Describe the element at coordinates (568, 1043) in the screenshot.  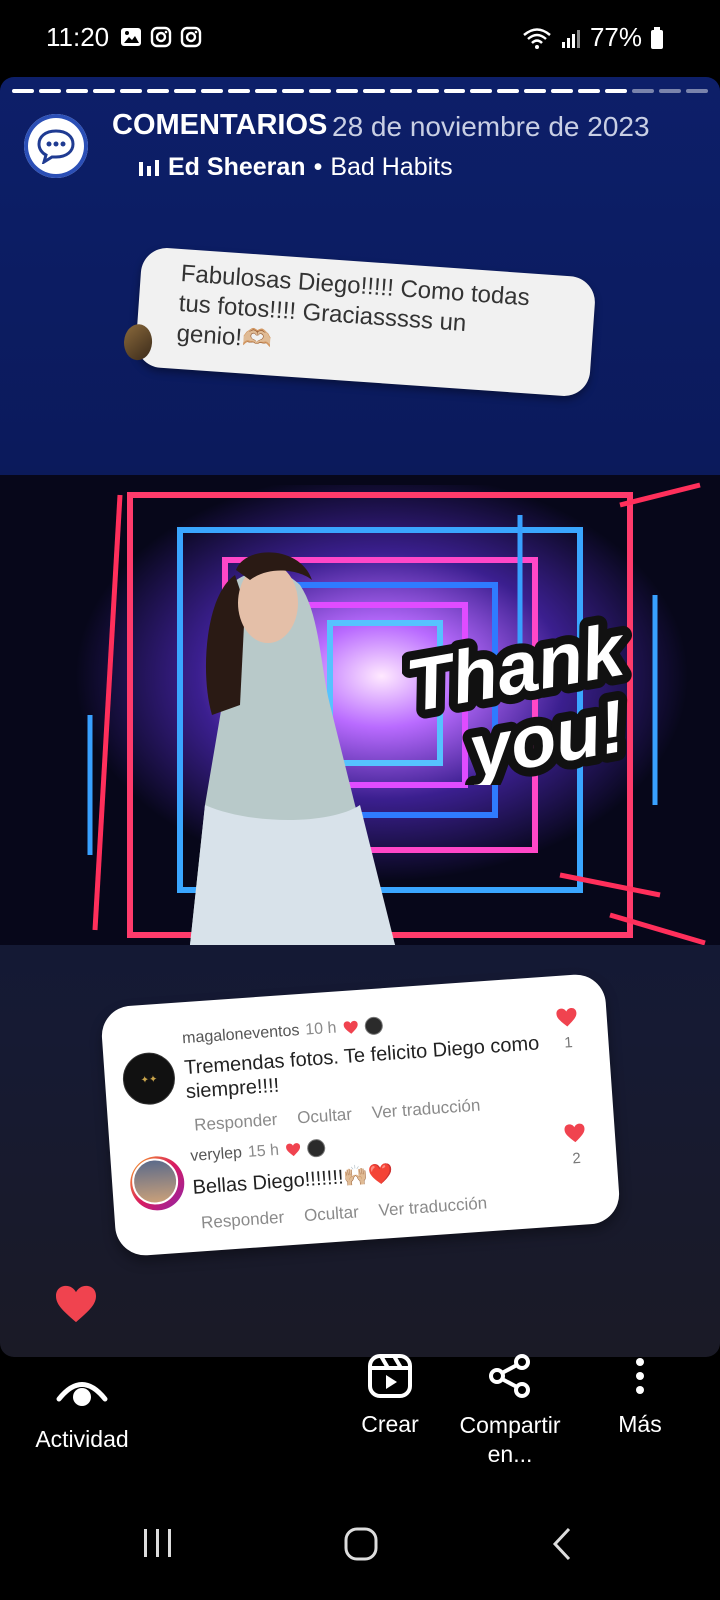
I see `like-count: 1` at that location.